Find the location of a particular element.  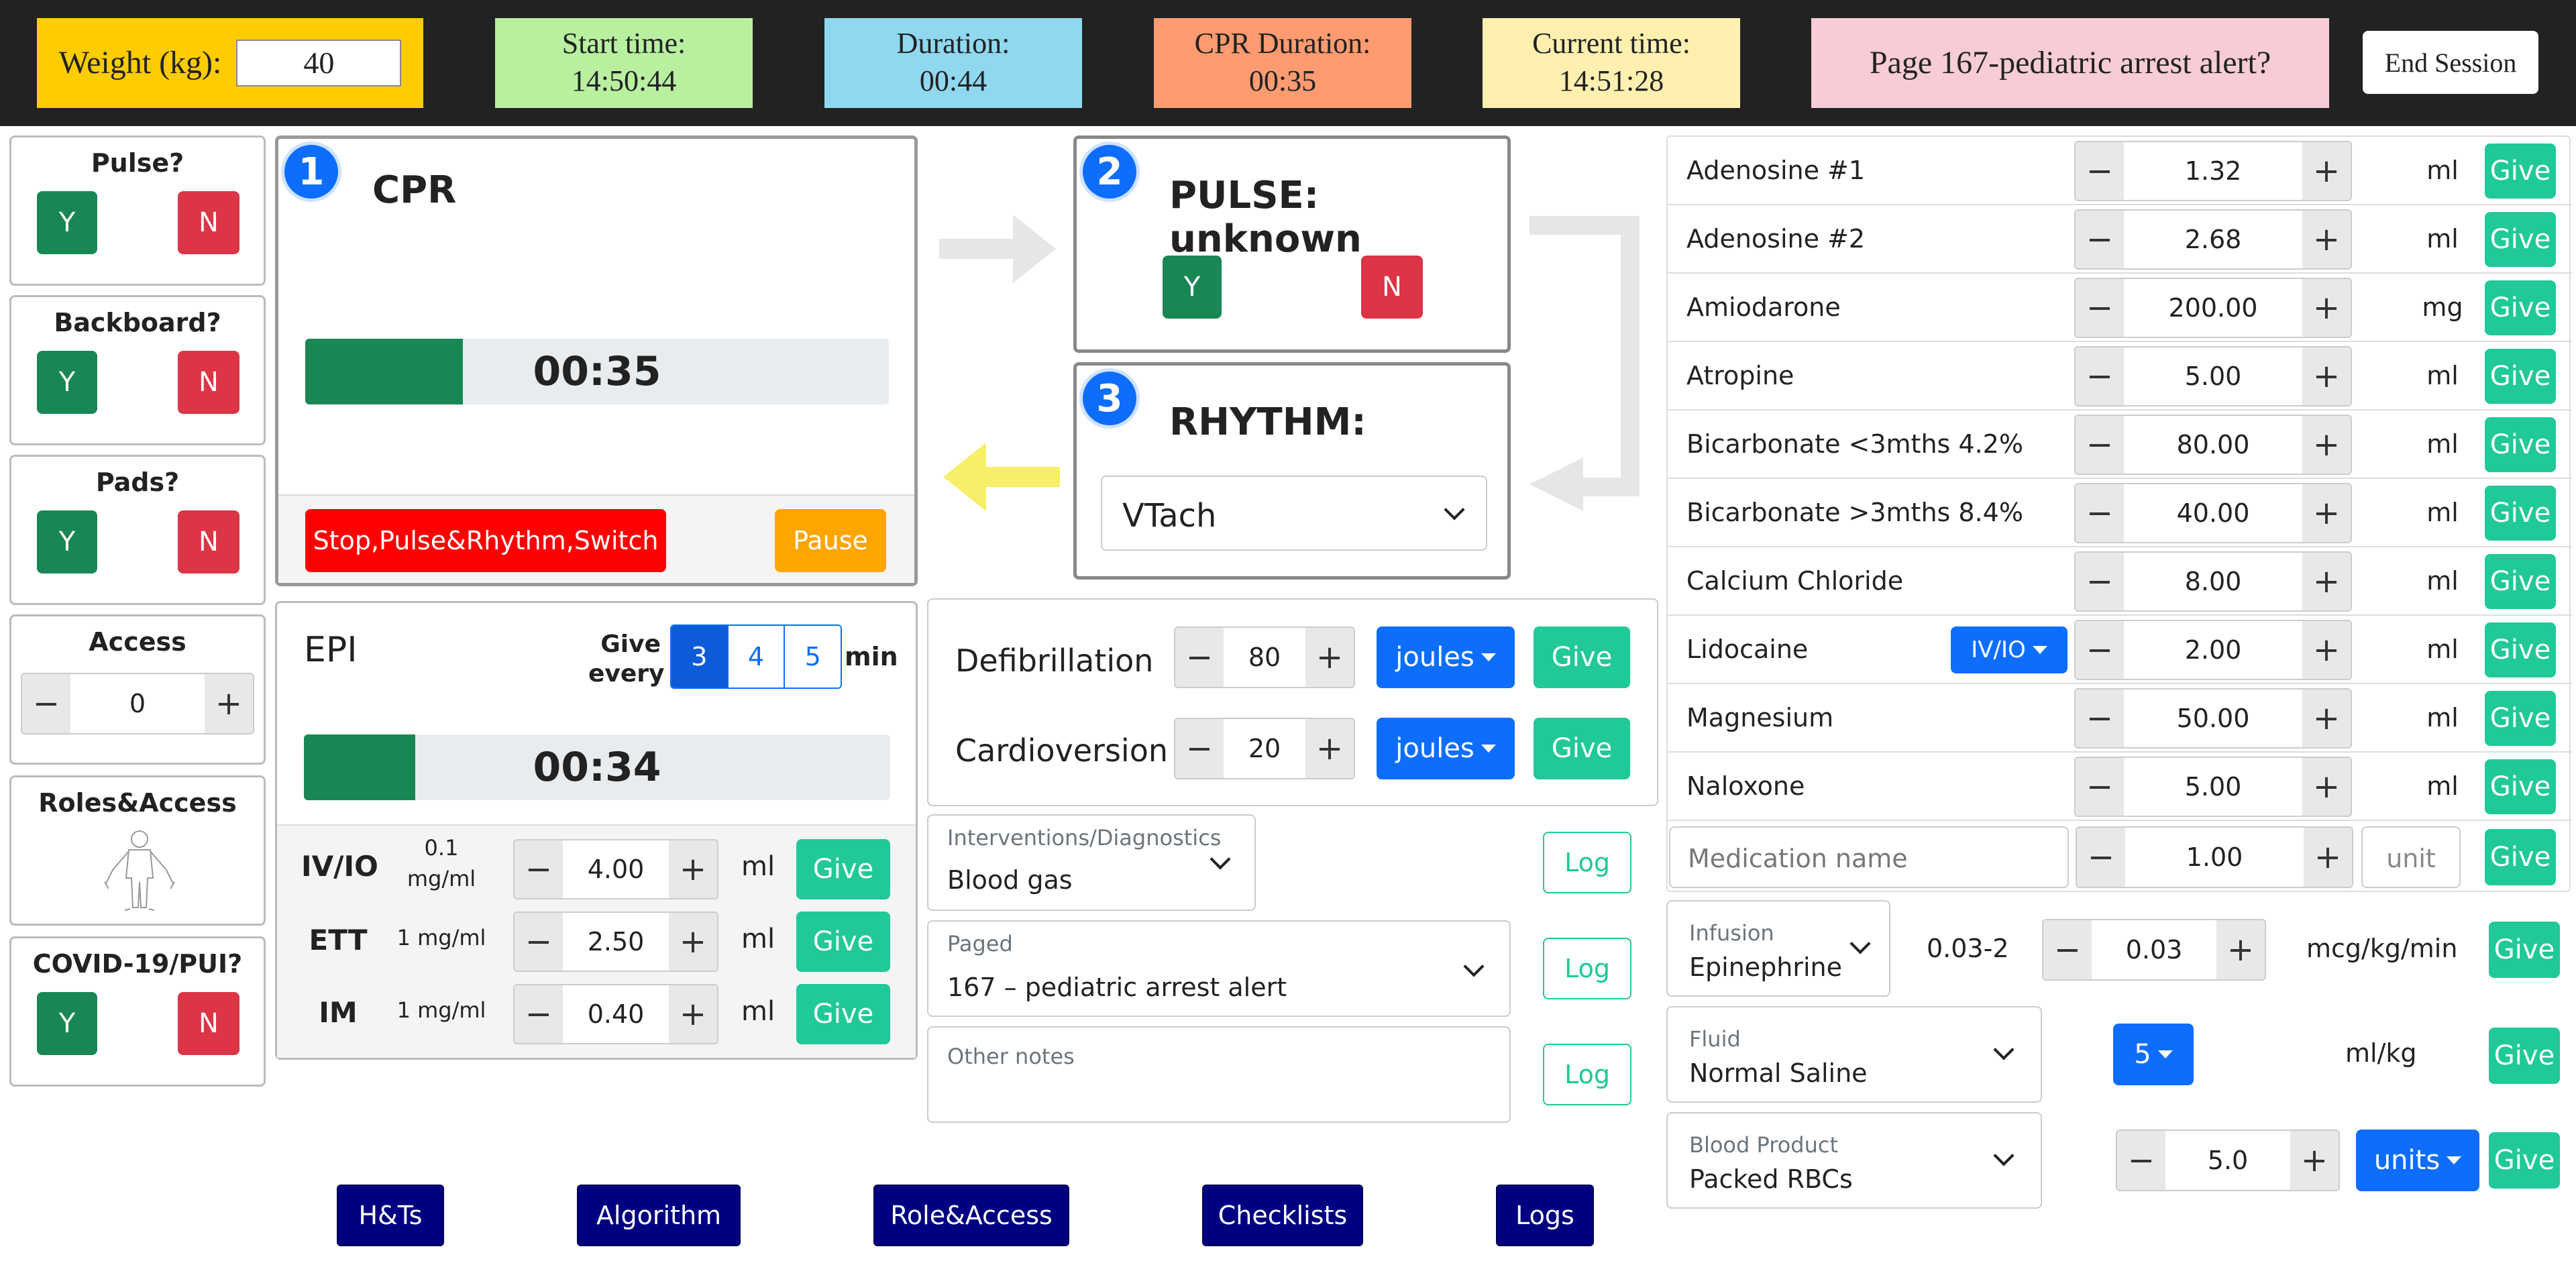

nav-hts-button: H&Ts is located at coordinates (390, 1215).